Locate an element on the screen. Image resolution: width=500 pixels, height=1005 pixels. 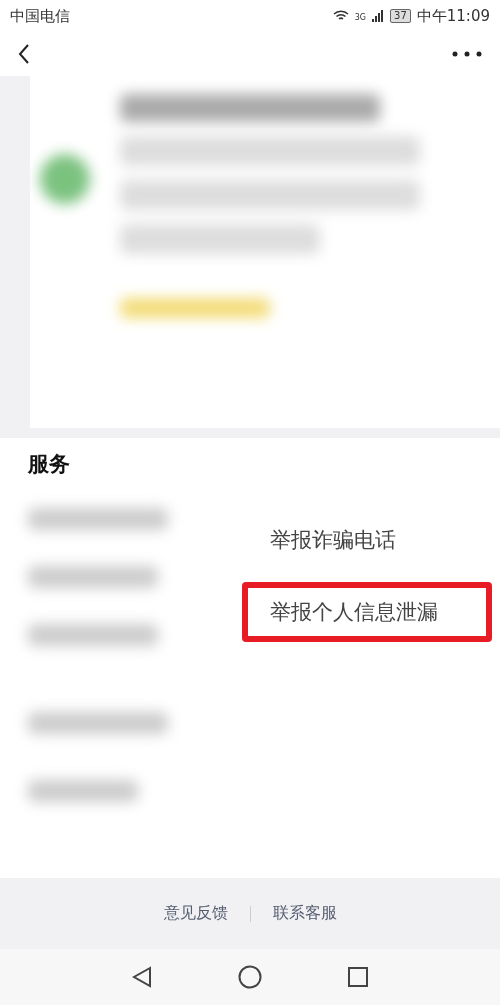
back-nav-icon is located at coordinates (142, 977).